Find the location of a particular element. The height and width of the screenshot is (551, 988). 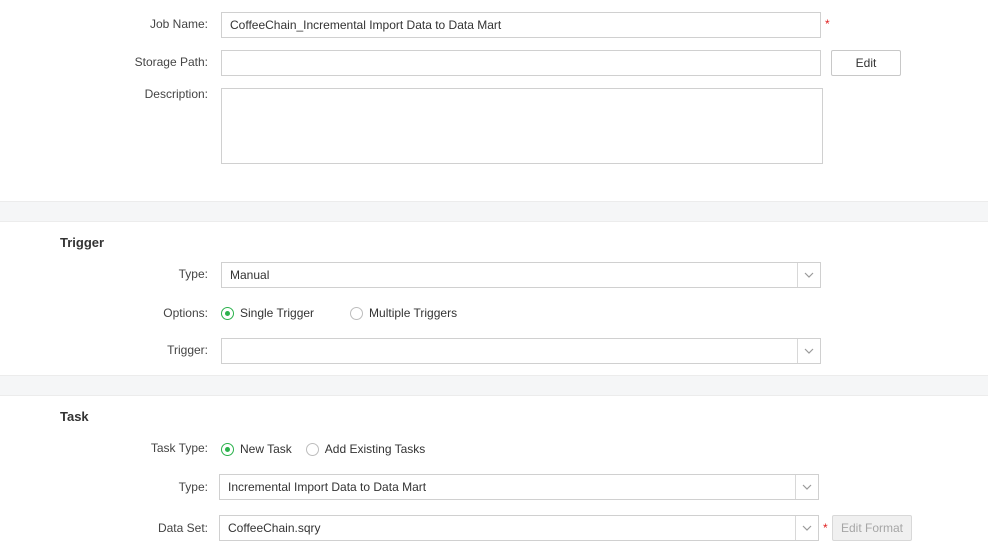

trigger-select is located at coordinates (521, 351).